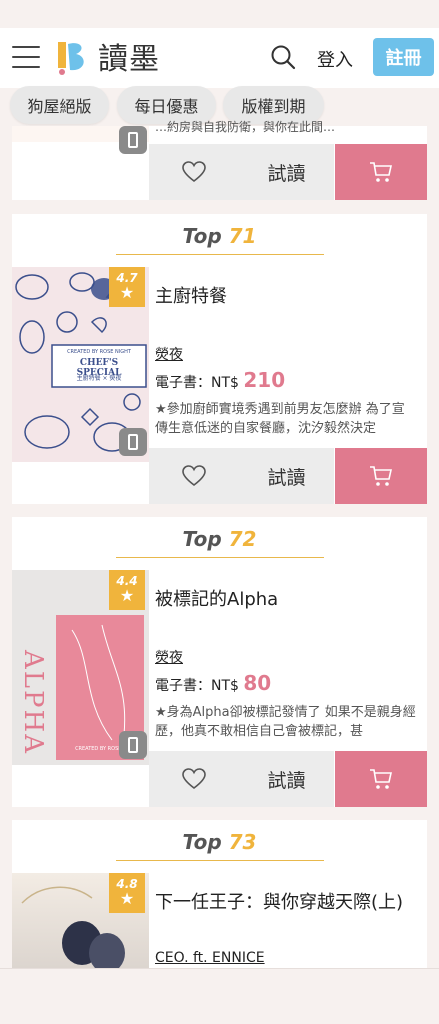 The image size is (439, 1024). What do you see at coordinates (166, 105) in the screenshot?
I see `category-pill-daily-deals: 每日優惠` at bounding box center [166, 105].